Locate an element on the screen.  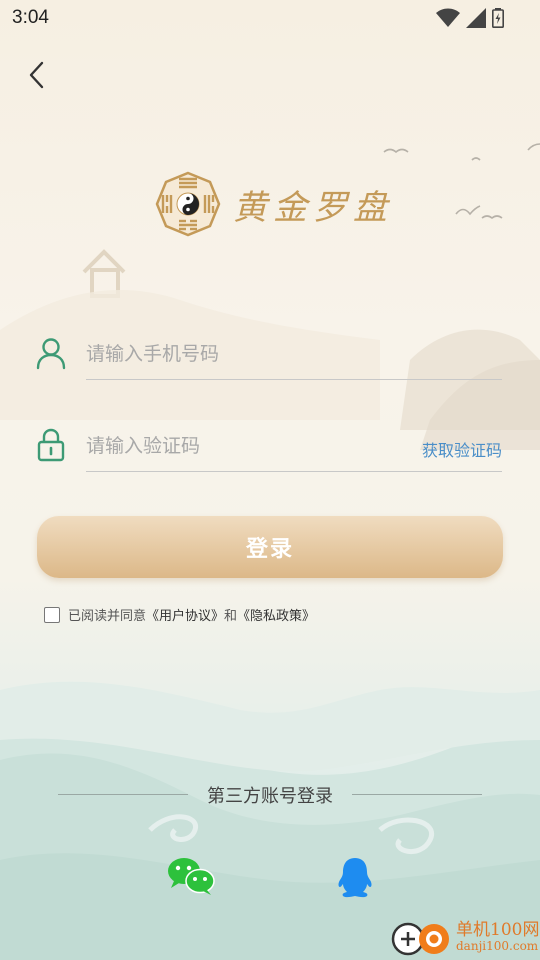
lock-icon is located at coordinates (51, 445).